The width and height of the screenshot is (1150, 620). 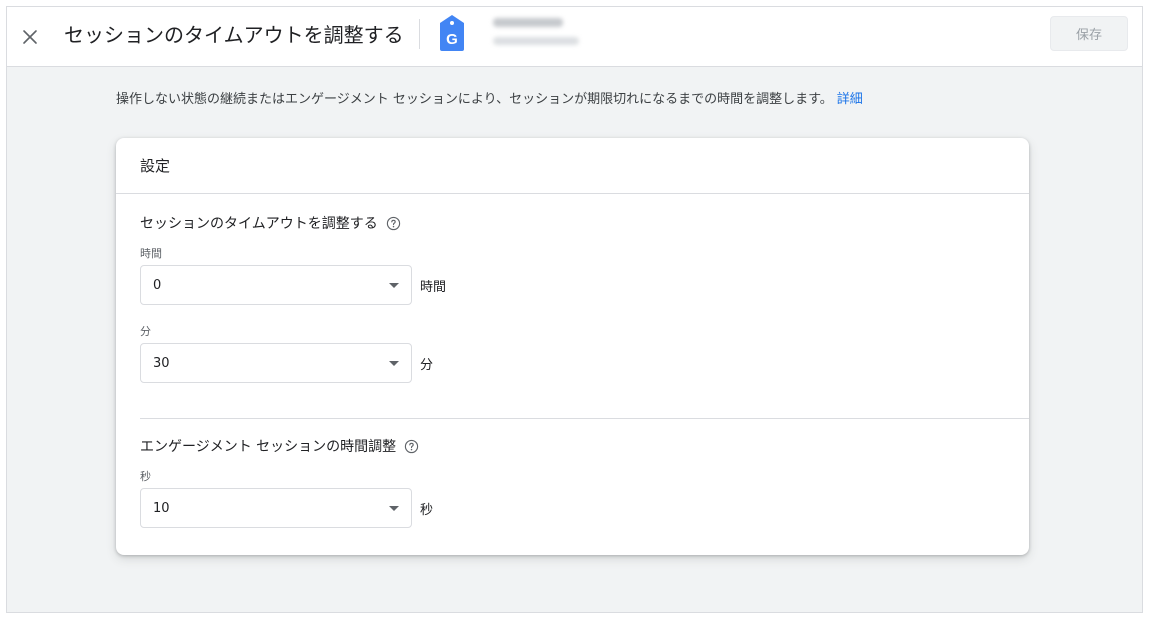 What do you see at coordinates (419, 34) in the screenshot?
I see `title-divider` at bounding box center [419, 34].